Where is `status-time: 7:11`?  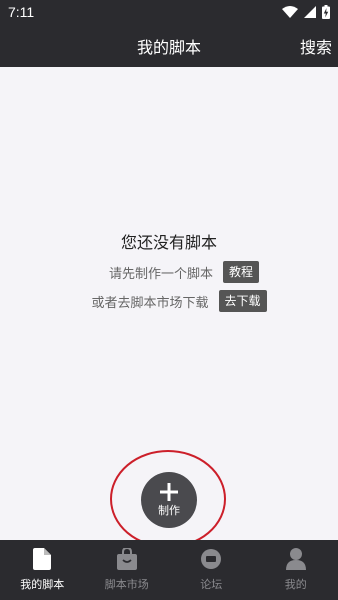
status-time: 7:11 is located at coordinates (21, 12).